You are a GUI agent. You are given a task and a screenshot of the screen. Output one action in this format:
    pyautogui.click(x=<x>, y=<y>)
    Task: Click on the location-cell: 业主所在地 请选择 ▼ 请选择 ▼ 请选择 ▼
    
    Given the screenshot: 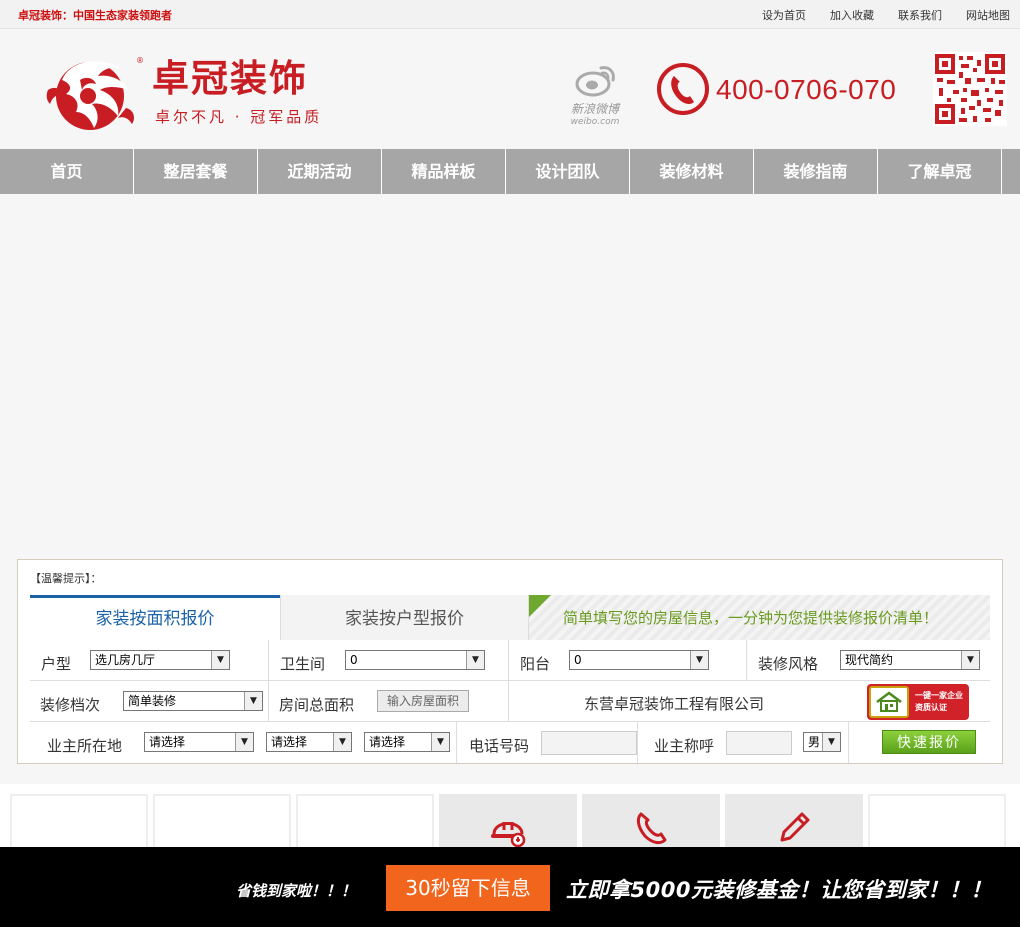 What is the action you would take?
    pyautogui.click(x=243, y=742)
    